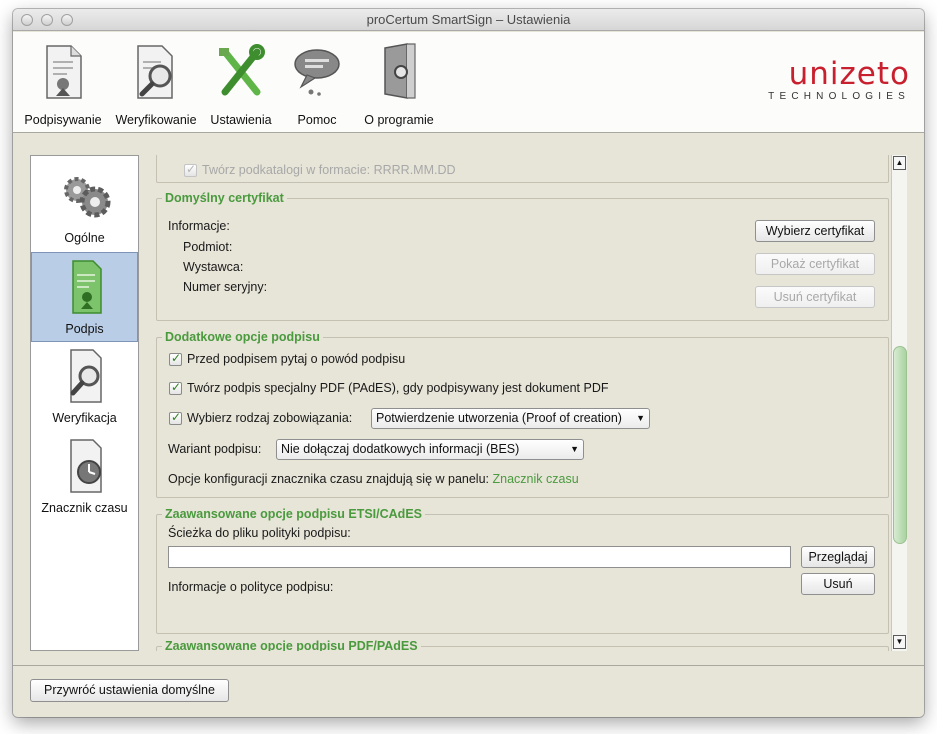 The width and height of the screenshot is (937, 734). I want to click on tools-icon, so click(242, 70).